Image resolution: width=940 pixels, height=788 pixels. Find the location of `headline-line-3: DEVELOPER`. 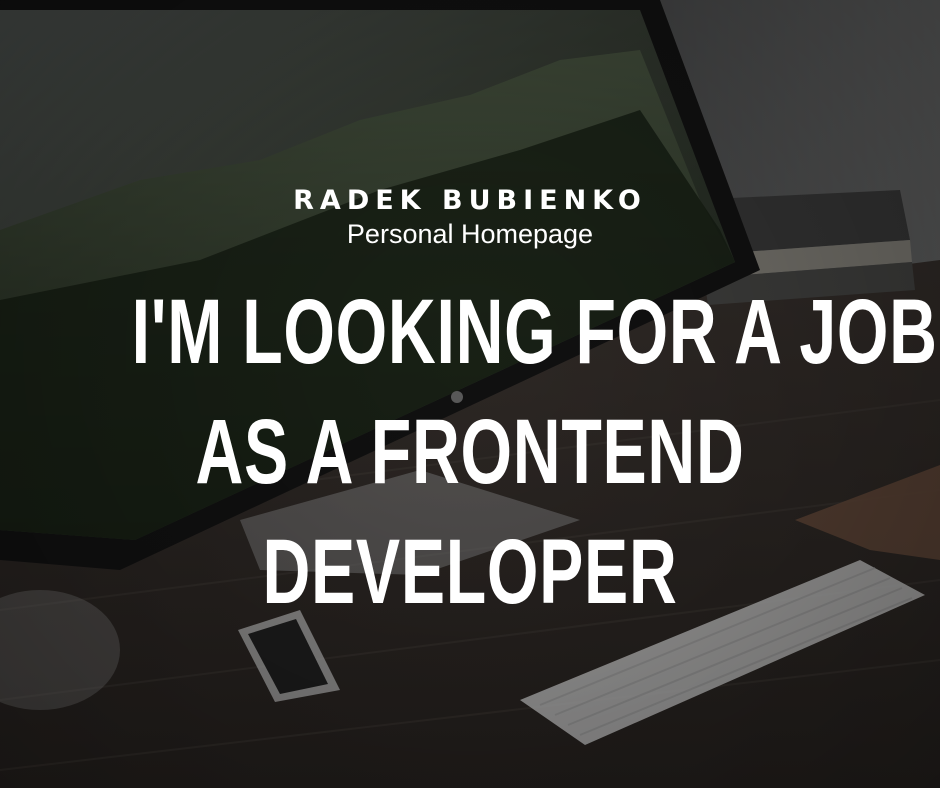

headline-line-3: DEVELOPER is located at coordinates (470, 572).